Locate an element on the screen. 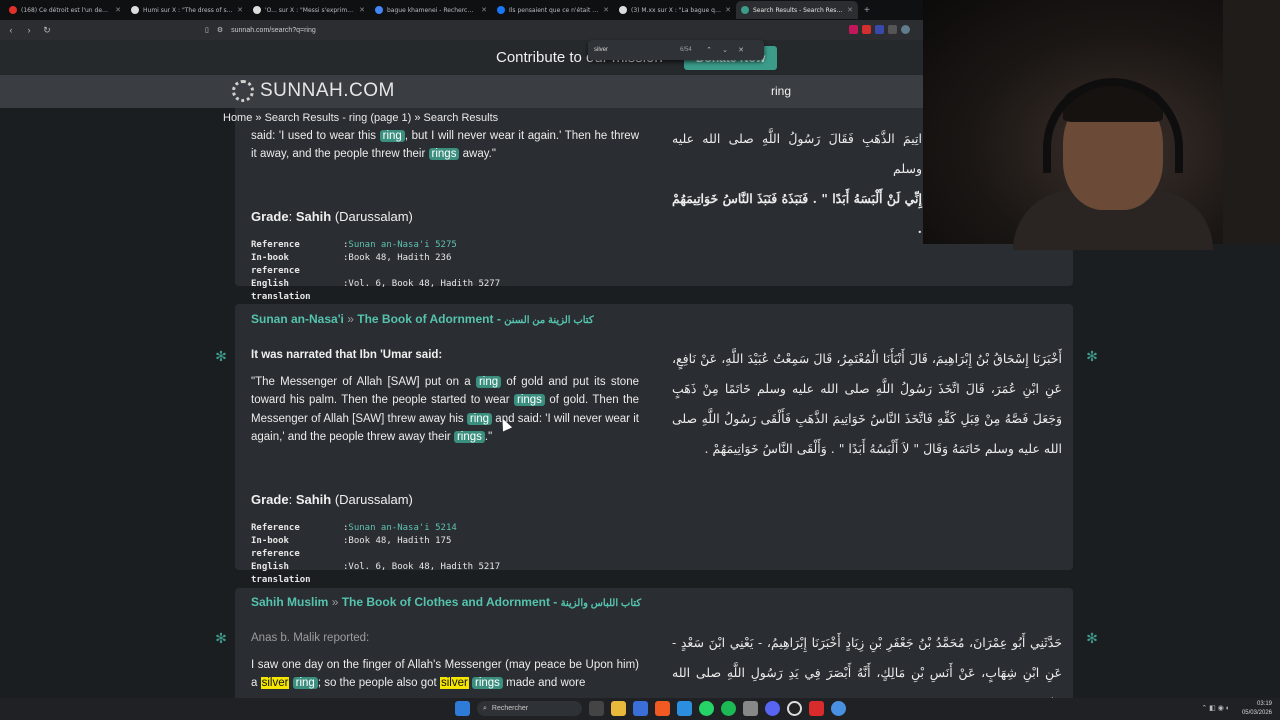  taskbar-search: ⌕ Rechercher is located at coordinates (529, 708).